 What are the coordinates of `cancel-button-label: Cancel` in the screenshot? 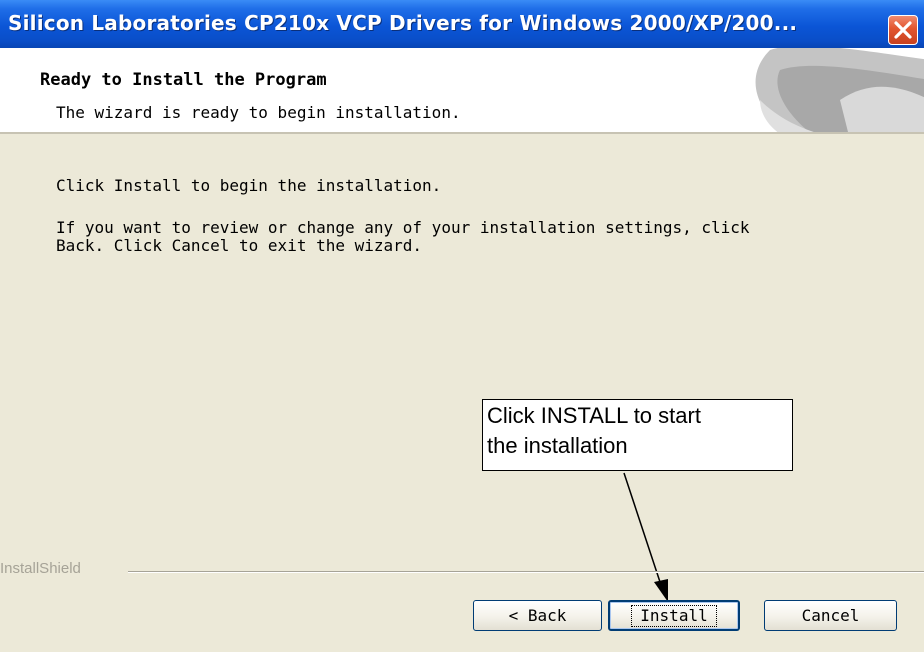 It's located at (830, 615).